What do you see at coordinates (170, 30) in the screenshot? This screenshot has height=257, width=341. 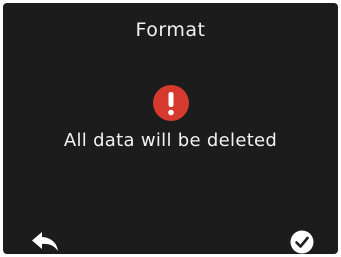 I see `dialog-title: Format` at bounding box center [170, 30].